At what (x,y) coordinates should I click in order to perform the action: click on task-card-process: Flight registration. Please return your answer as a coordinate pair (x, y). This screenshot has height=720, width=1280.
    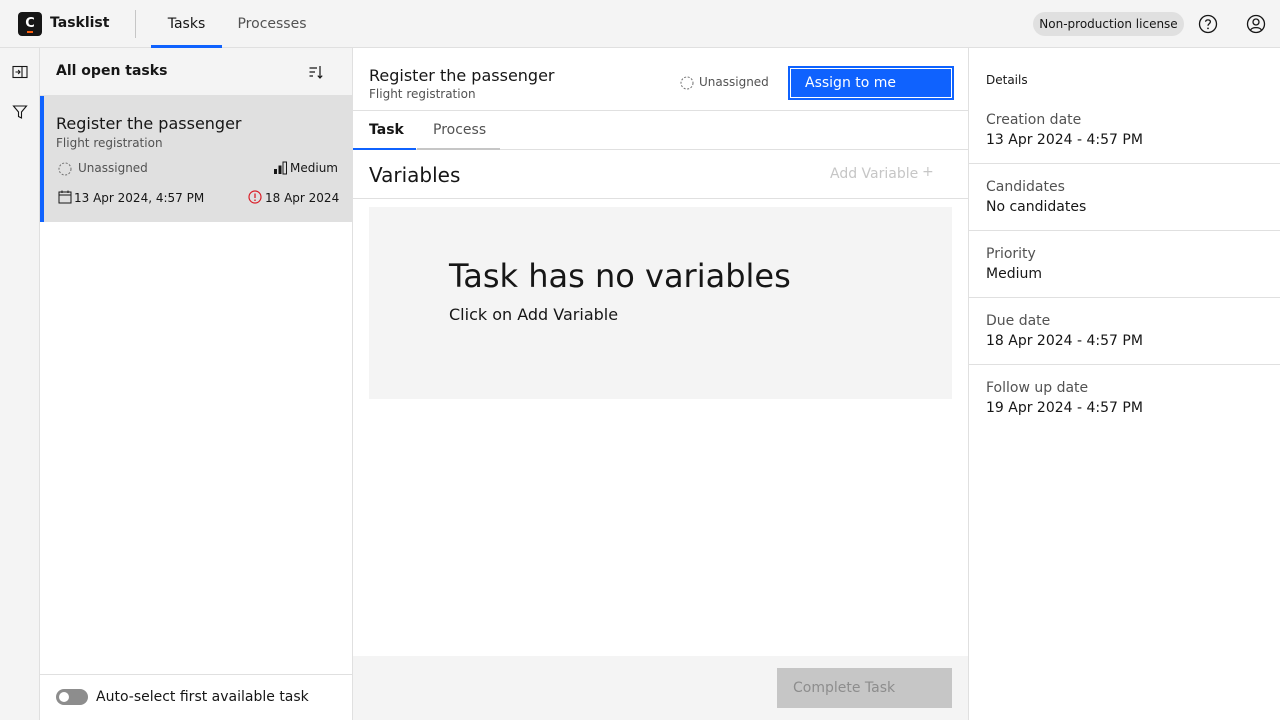
    Looking at the image, I should click on (109, 143).